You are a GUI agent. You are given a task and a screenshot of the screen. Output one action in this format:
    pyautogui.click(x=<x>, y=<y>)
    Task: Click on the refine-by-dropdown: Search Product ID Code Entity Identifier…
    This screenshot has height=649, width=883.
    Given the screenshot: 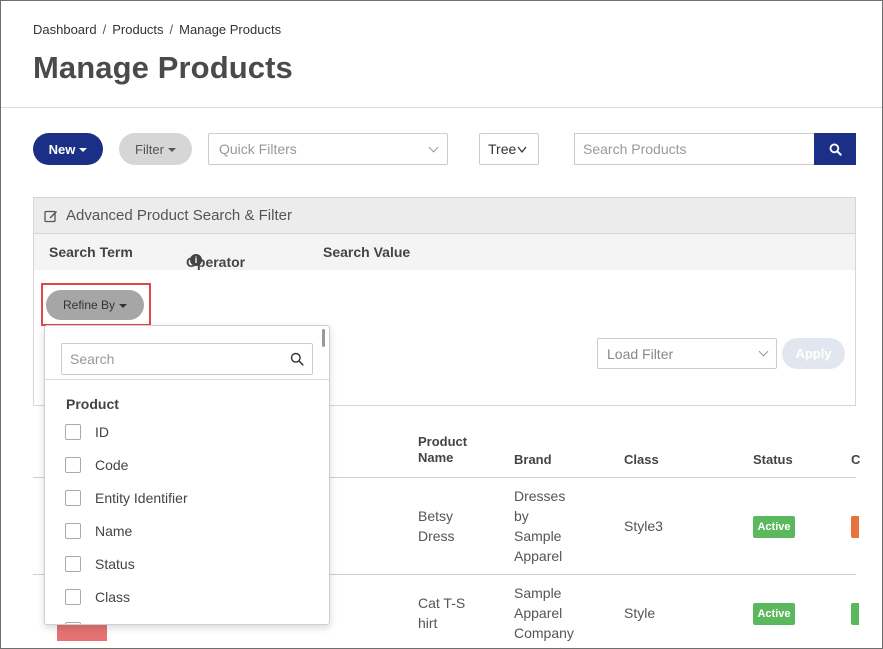 What is the action you would take?
    pyautogui.click(x=187, y=475)
    